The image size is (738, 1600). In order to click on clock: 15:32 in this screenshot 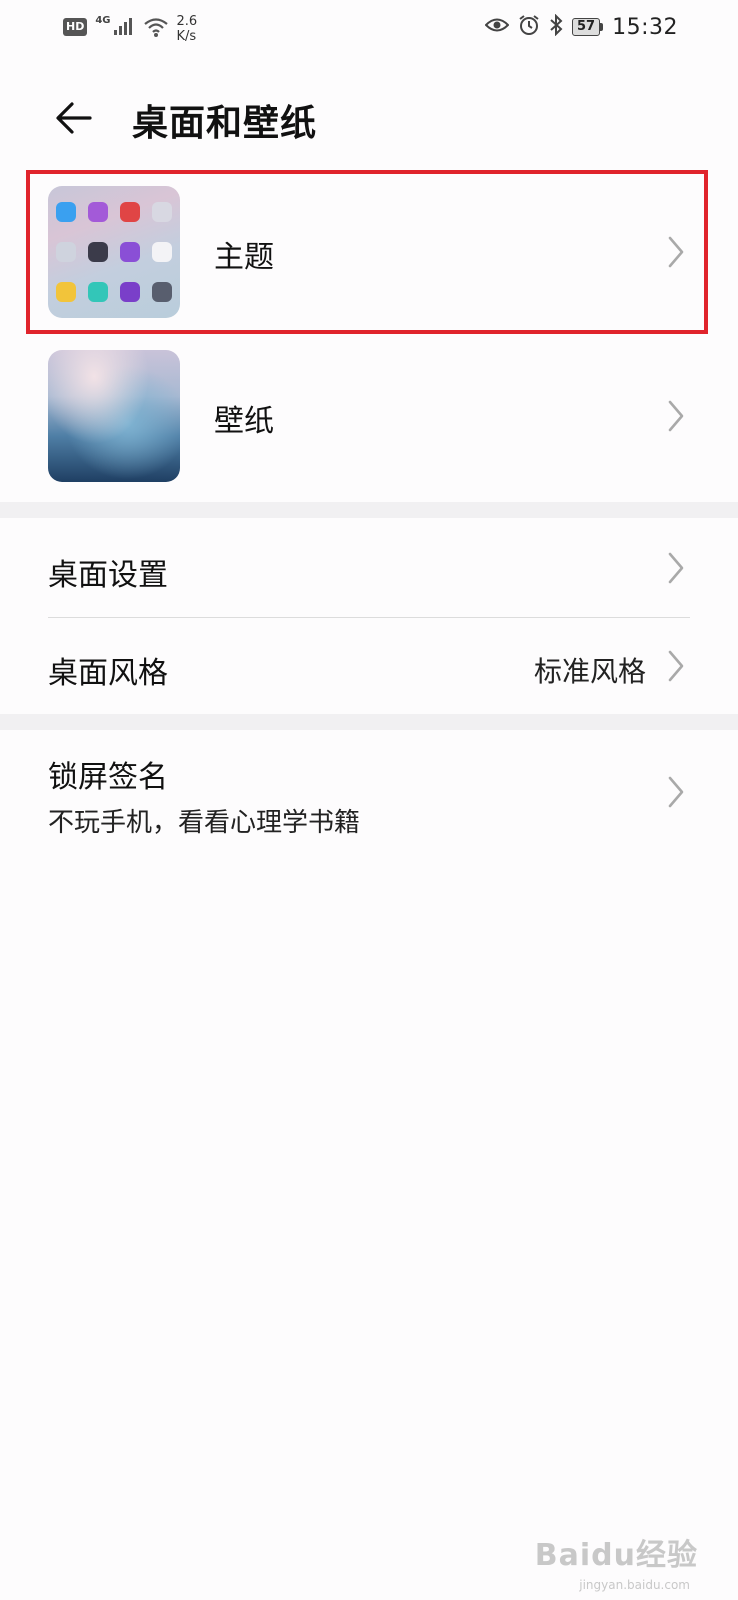, I will do `click(645, 27)`.